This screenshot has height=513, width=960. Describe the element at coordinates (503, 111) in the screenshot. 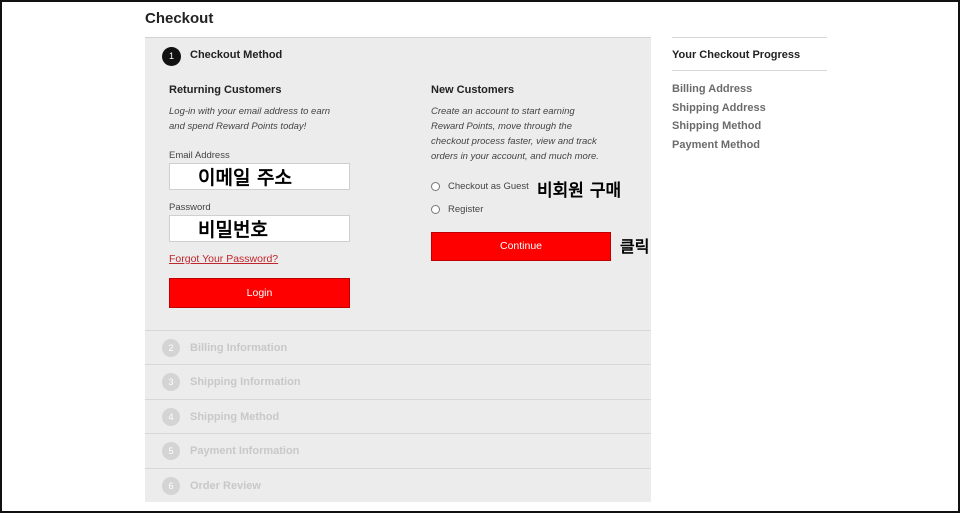

I see `new-customers-desc-line-1: Create an account to start earning` at that location.